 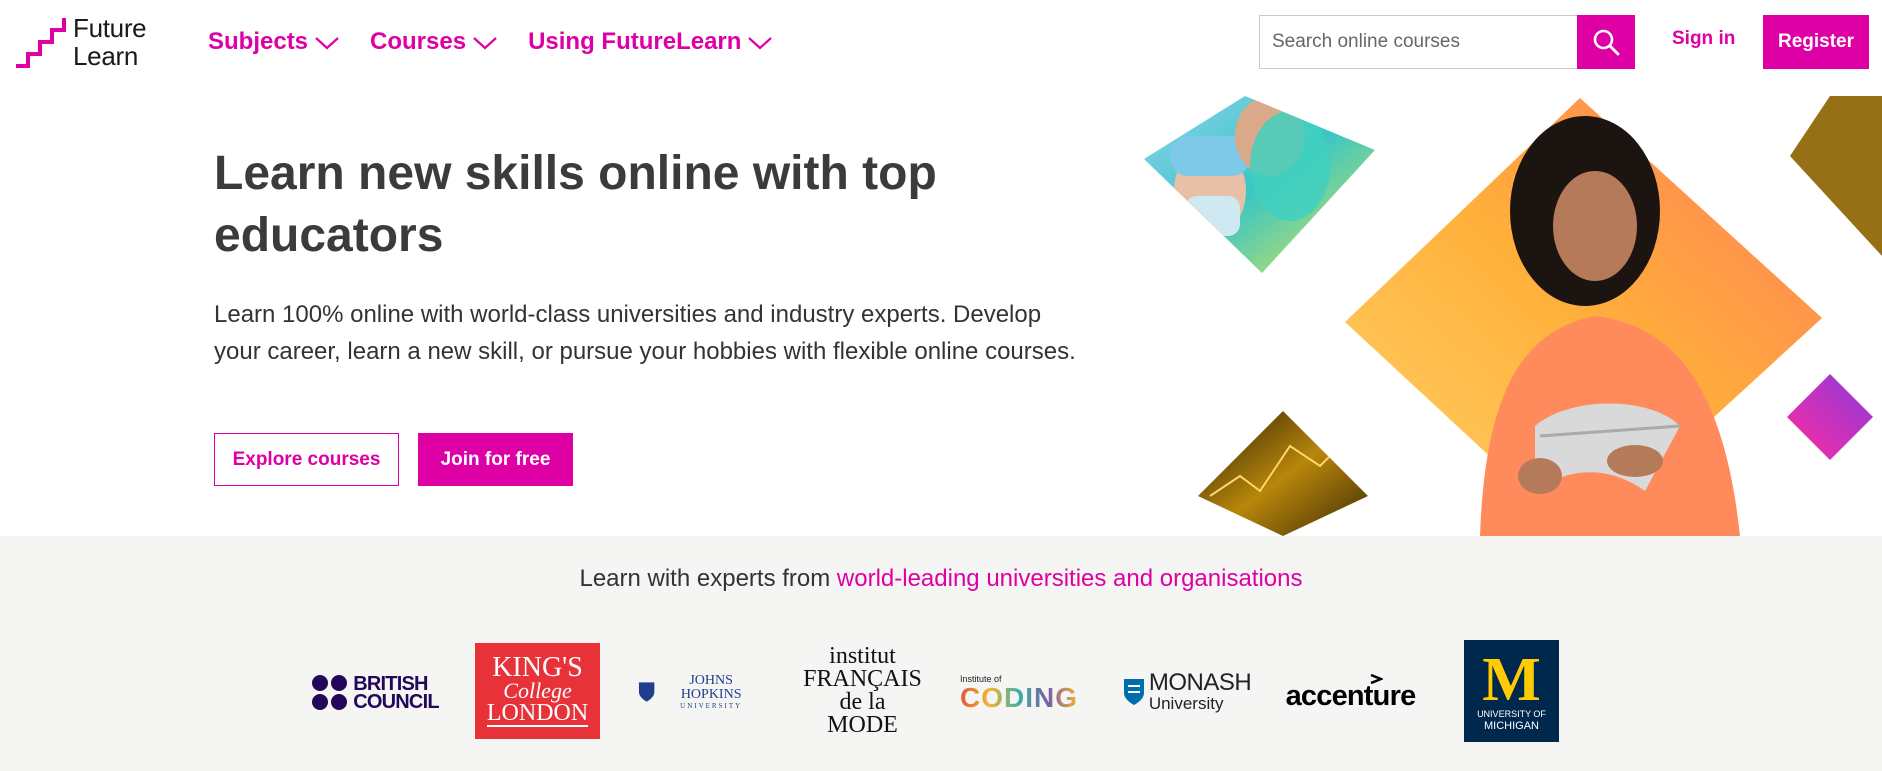 I want to click on monash-line2: University, so click(x=1186, y=703).